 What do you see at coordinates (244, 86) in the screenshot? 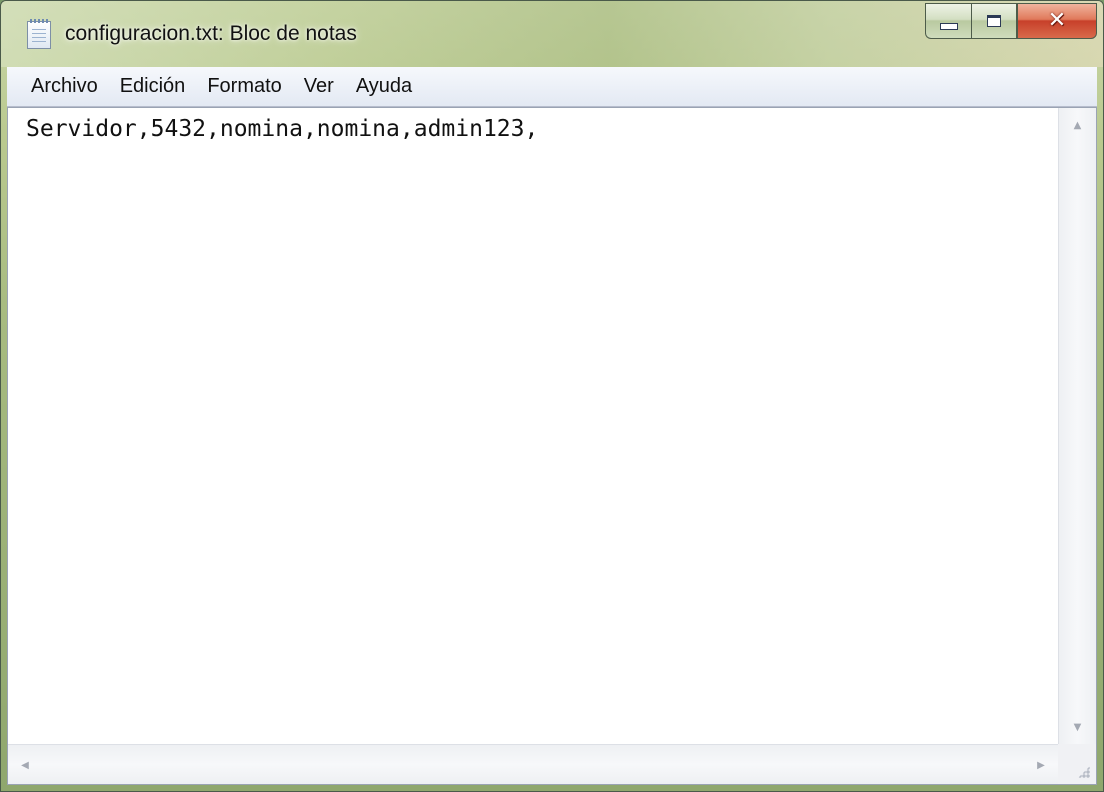
I see `menu-formato: Formato` at bounding box center [244, 86].